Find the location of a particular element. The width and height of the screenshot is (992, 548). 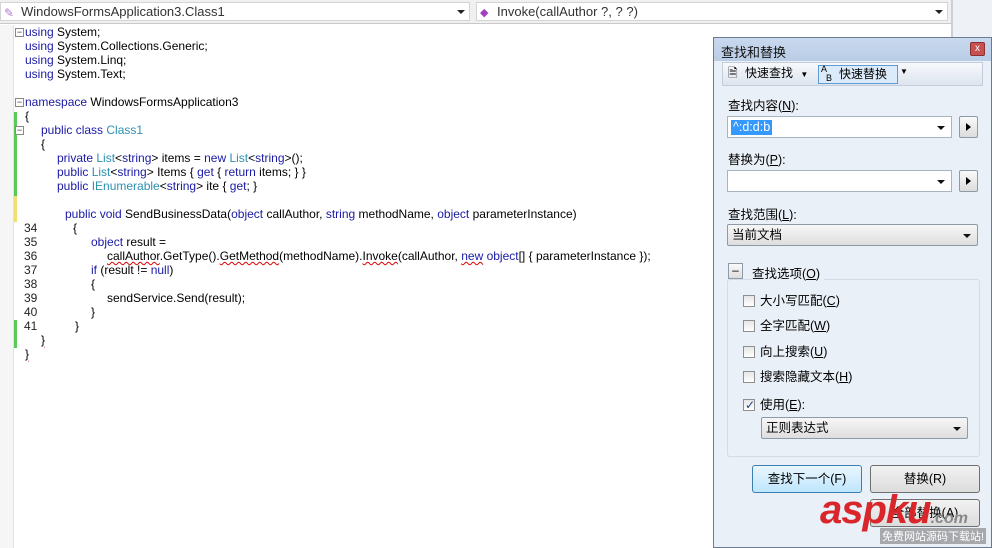

find-what-label: 查找内容(N): is located at coordinates (763, 106).